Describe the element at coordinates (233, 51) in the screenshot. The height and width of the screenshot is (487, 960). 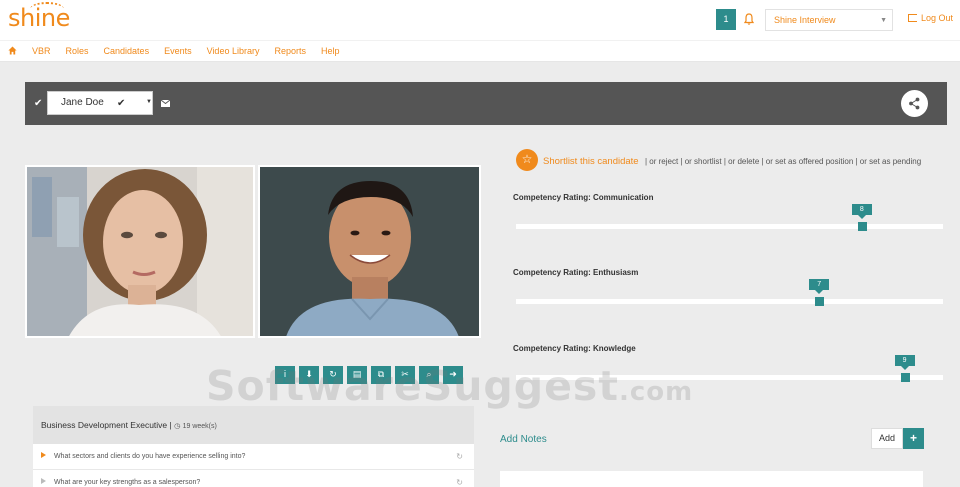
I see `nav-item-video-library: Video Library` at that location.